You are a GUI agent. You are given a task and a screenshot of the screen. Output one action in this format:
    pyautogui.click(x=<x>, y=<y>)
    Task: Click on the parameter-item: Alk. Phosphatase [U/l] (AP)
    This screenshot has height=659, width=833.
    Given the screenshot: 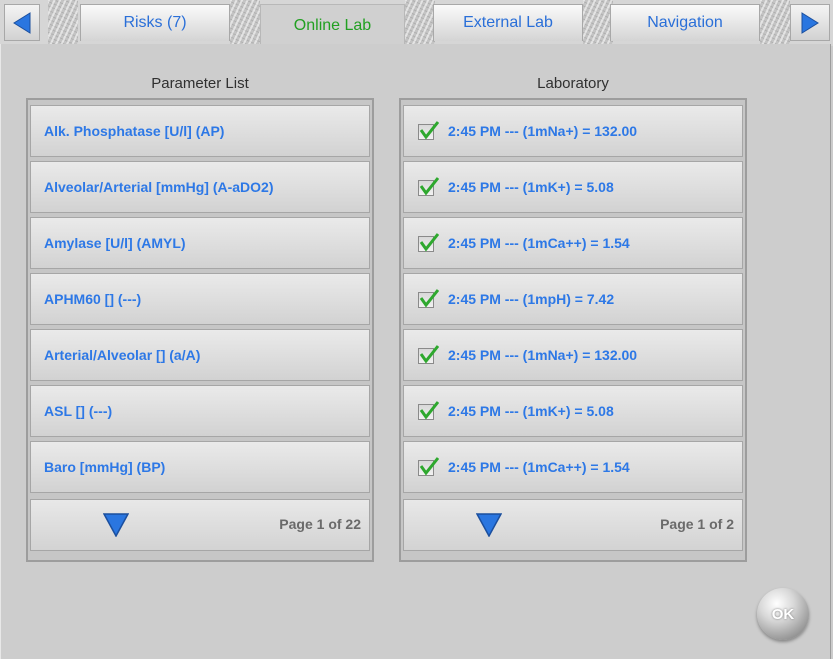 What is the action you would take?
    pyautogui.click(x=200, y=131)
    